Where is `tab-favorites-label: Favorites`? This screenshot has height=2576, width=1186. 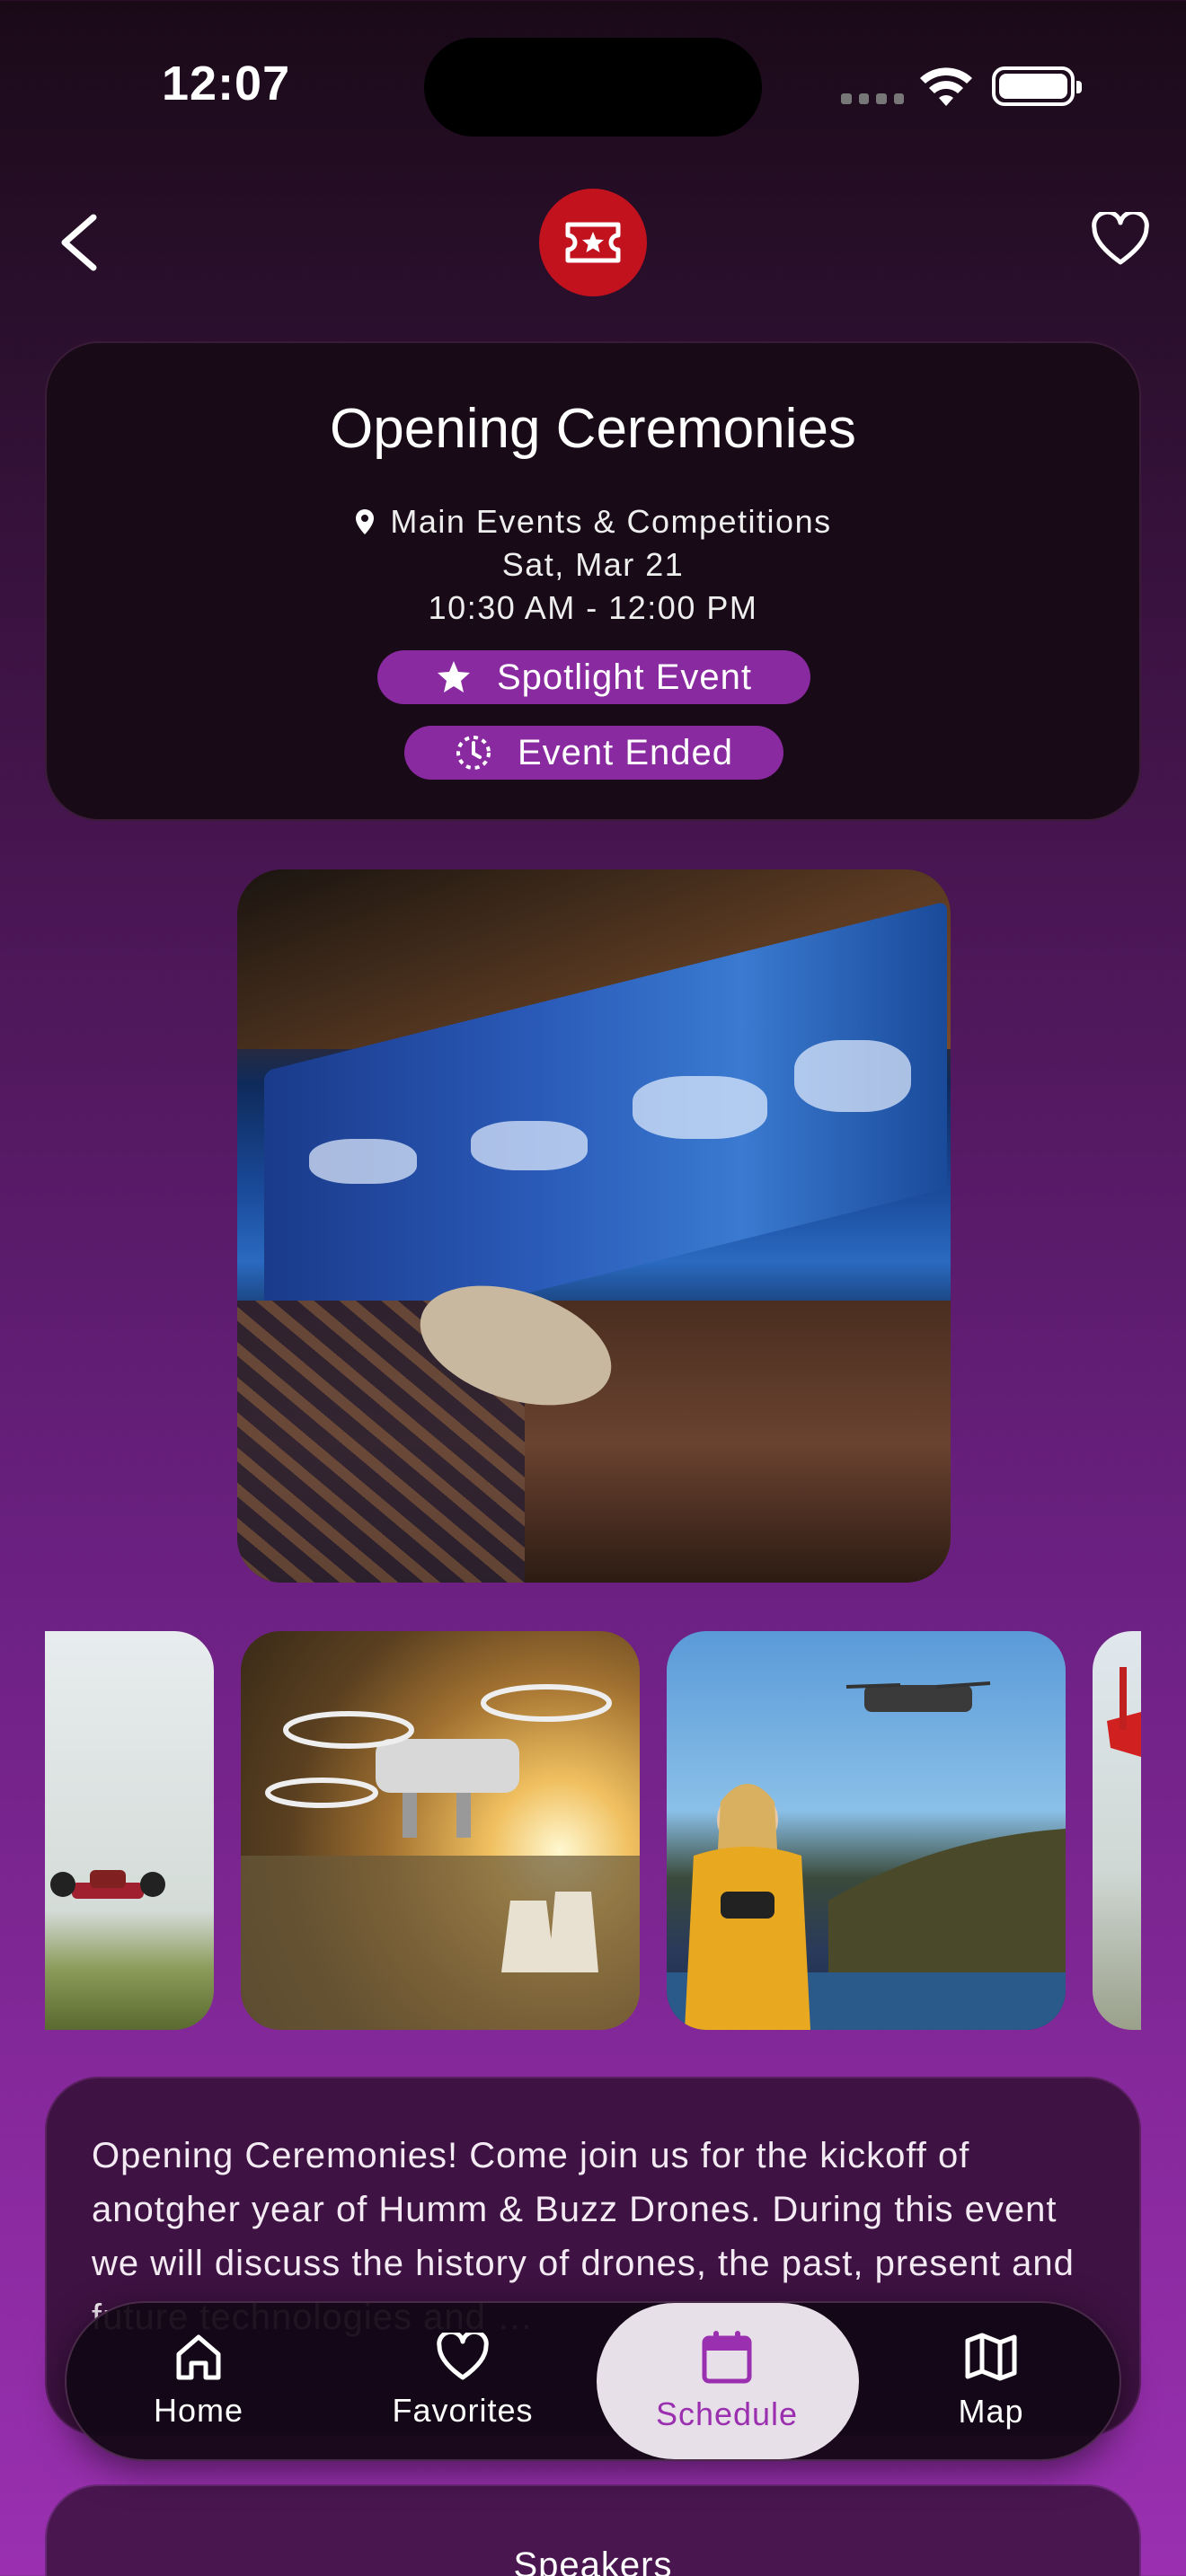 tab-favorites-label: Favorites is located at coordinates (463, 2410).